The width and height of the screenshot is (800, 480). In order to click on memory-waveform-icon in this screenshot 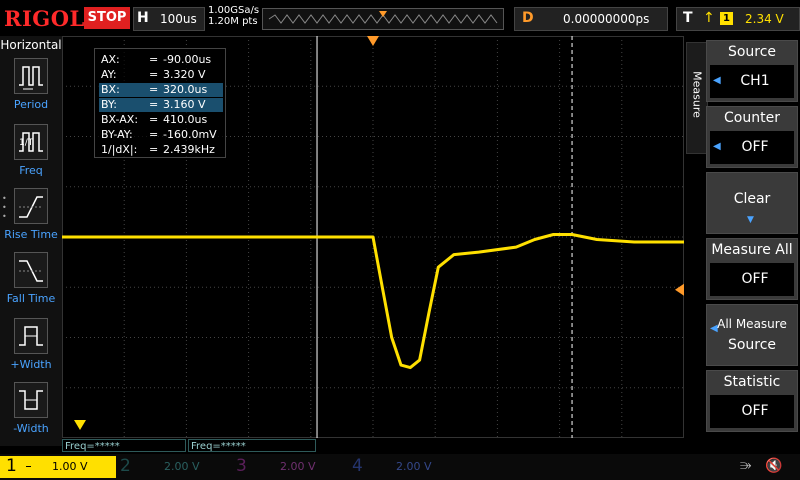, I will do `click(383, 17)`.